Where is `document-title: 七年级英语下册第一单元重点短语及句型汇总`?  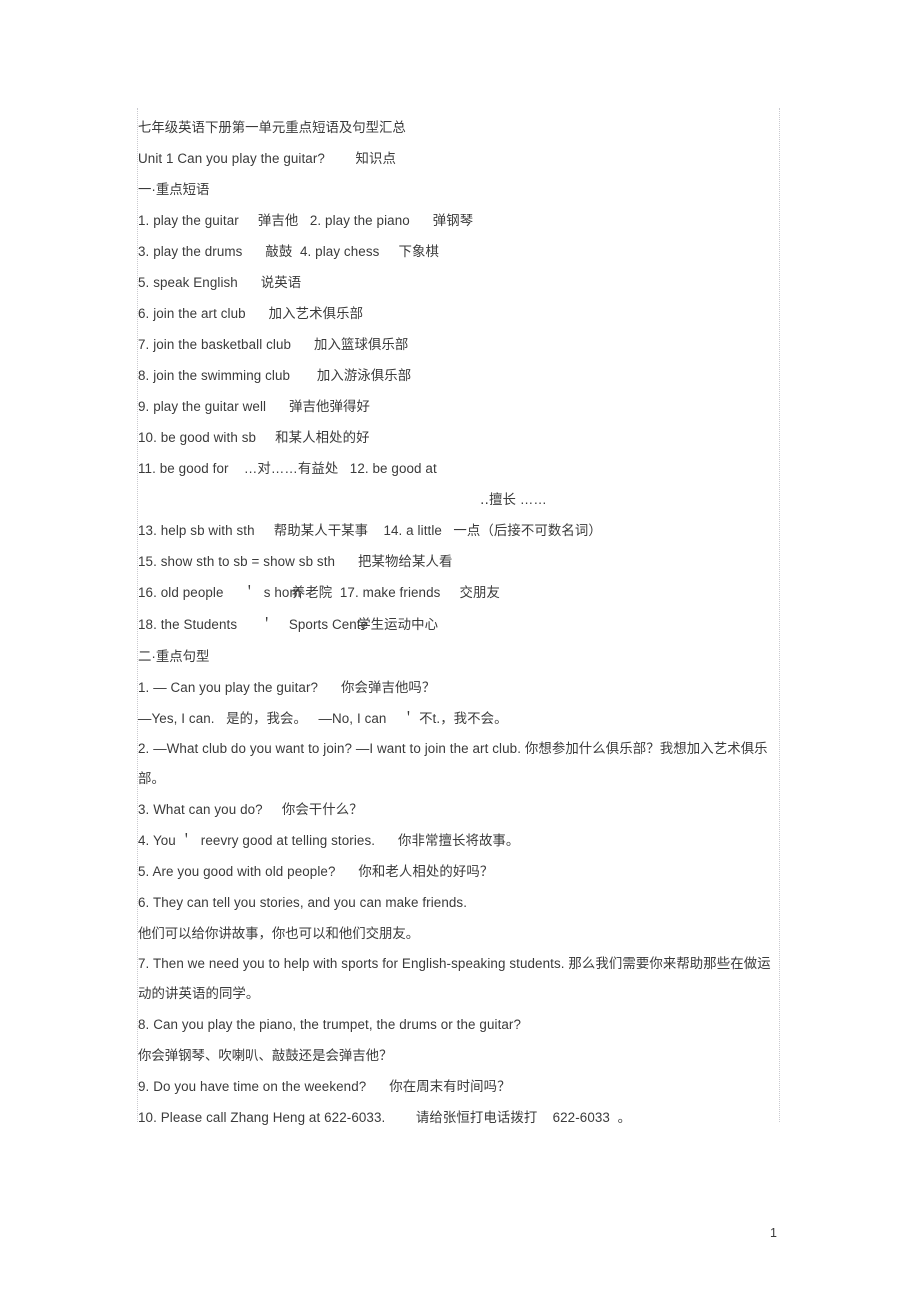 document-title: 七年级英语下册第一单元重点短语及句型汇总 is located at coordinates (272, 127).